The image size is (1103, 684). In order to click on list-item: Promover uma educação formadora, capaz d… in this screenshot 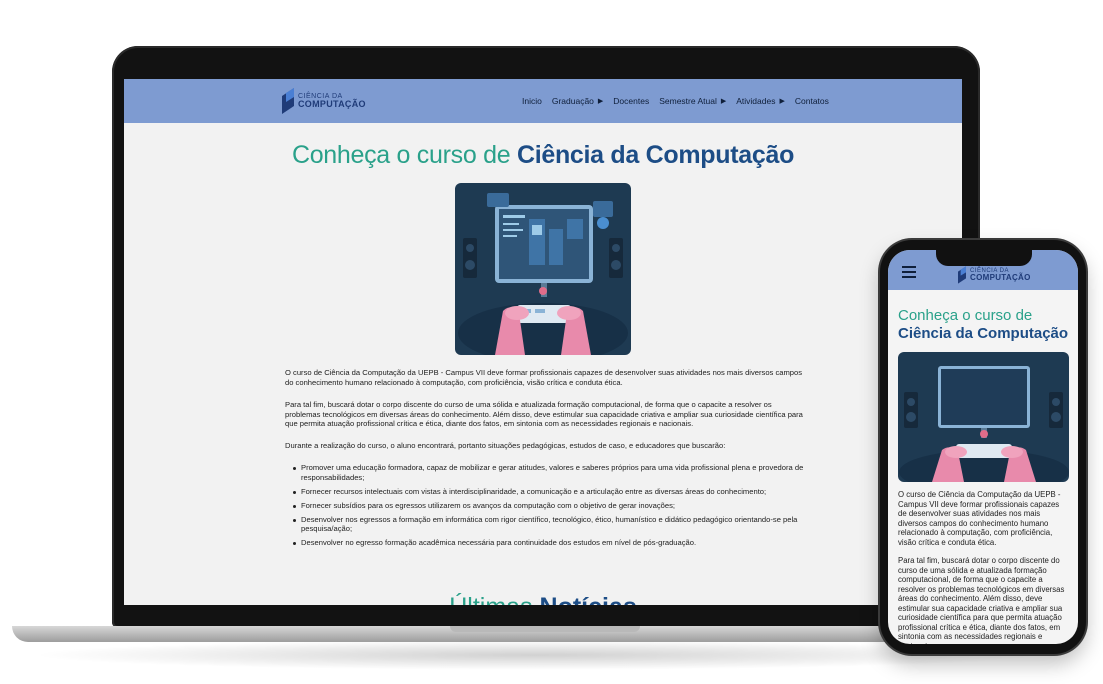, I will do `click(549, 473)`.